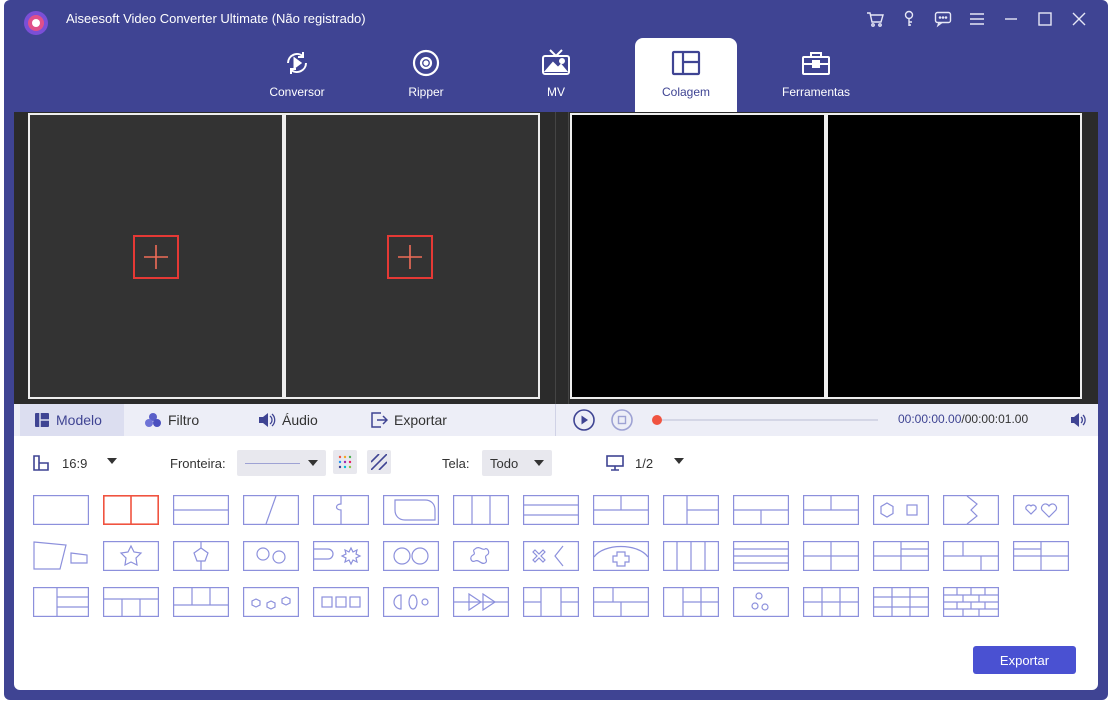 This screenshot has height=706, width=1115. Describe the element at coordinates (909, 19) in the screenshot. I see `key-icon` at that location.